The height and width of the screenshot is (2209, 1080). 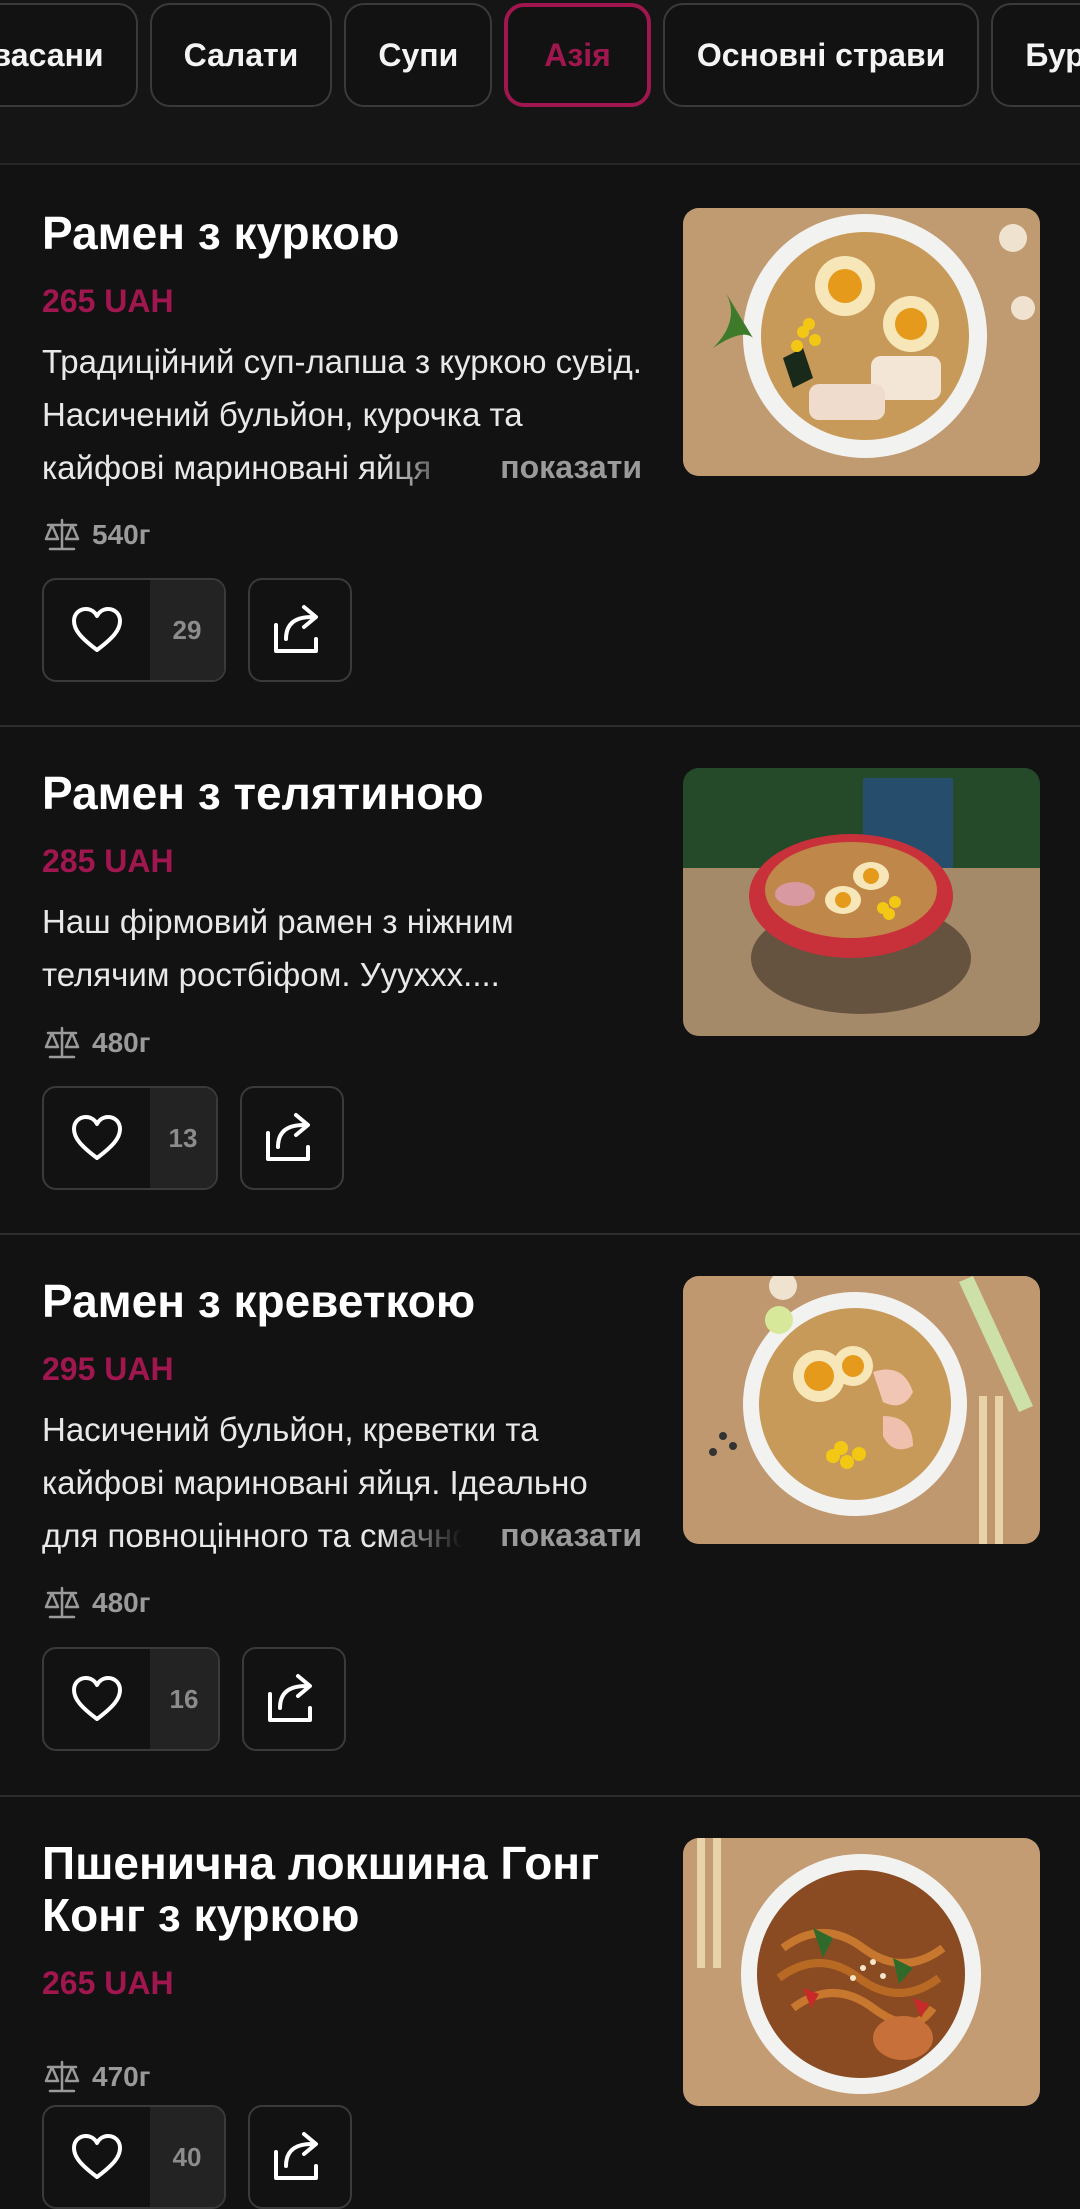 I want to click on tab-kvasany: Квасани, so click(x=69, y=55).